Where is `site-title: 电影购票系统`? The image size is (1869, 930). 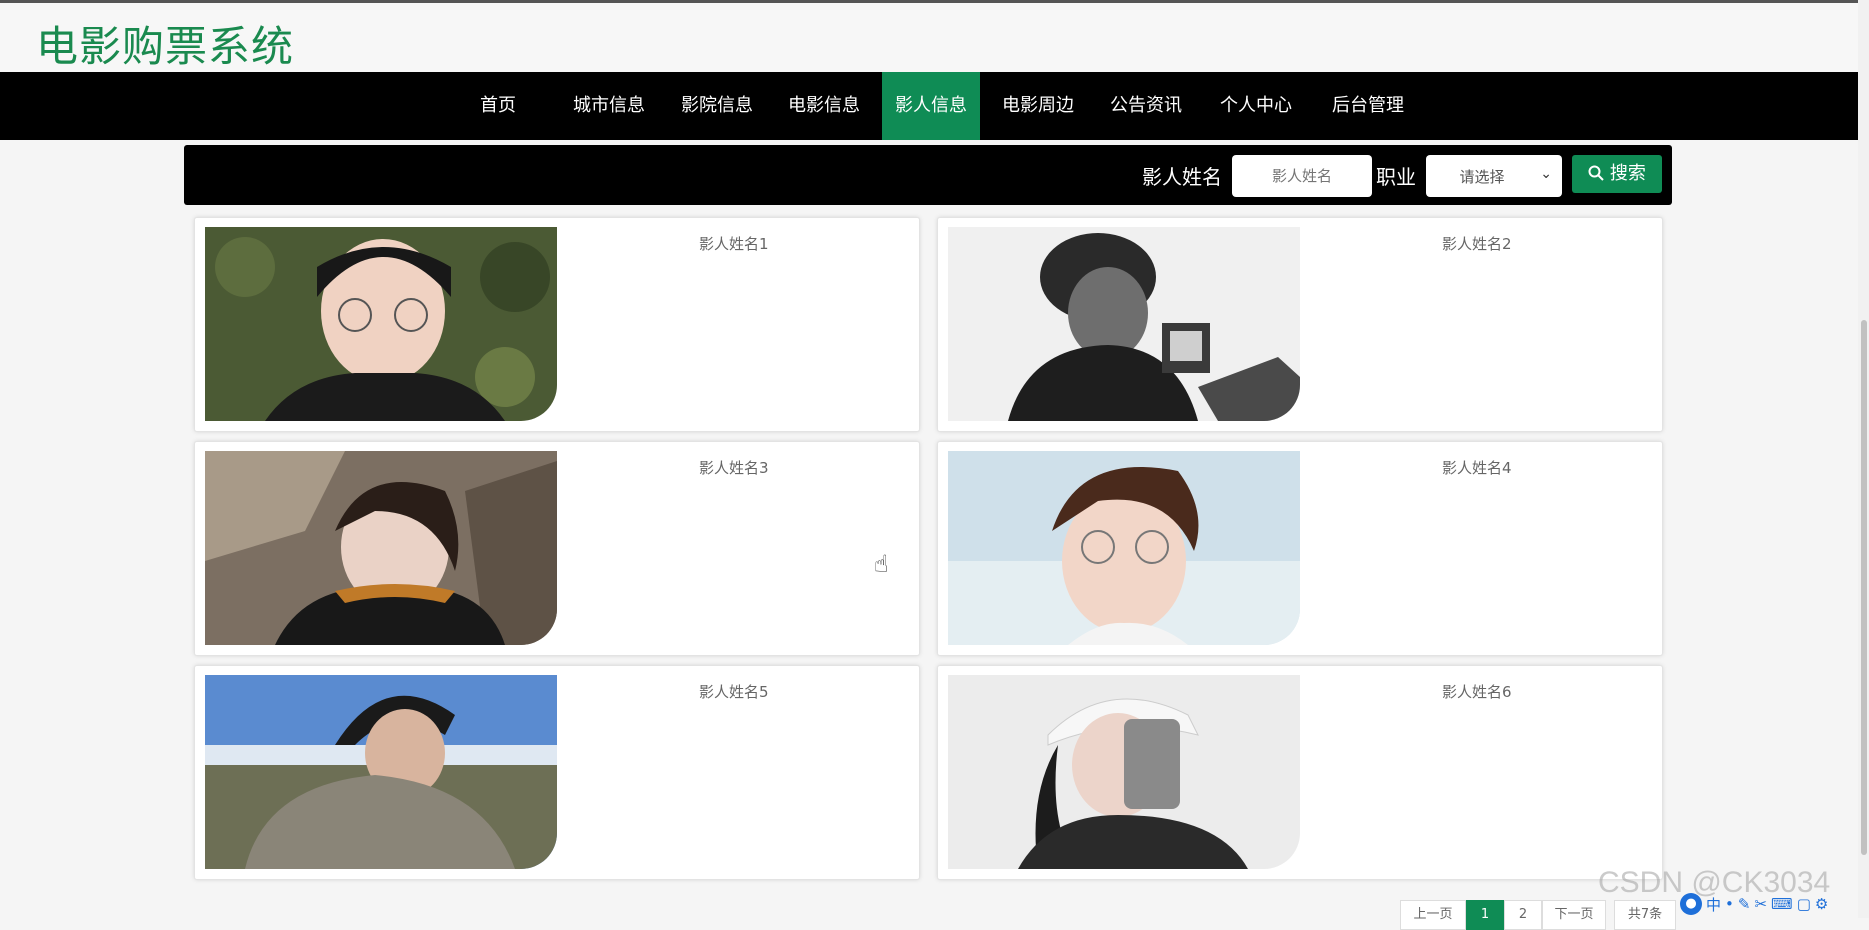 site-title: 电影购票系统 is located at coordinates (165, 43).